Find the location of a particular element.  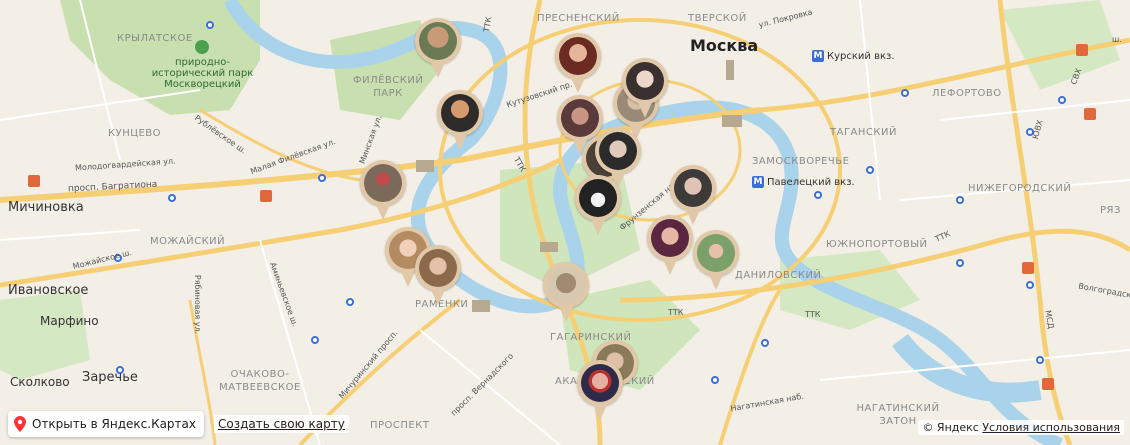

station-label: М Павелецкий вкз. is located at coordinates (803, 182).